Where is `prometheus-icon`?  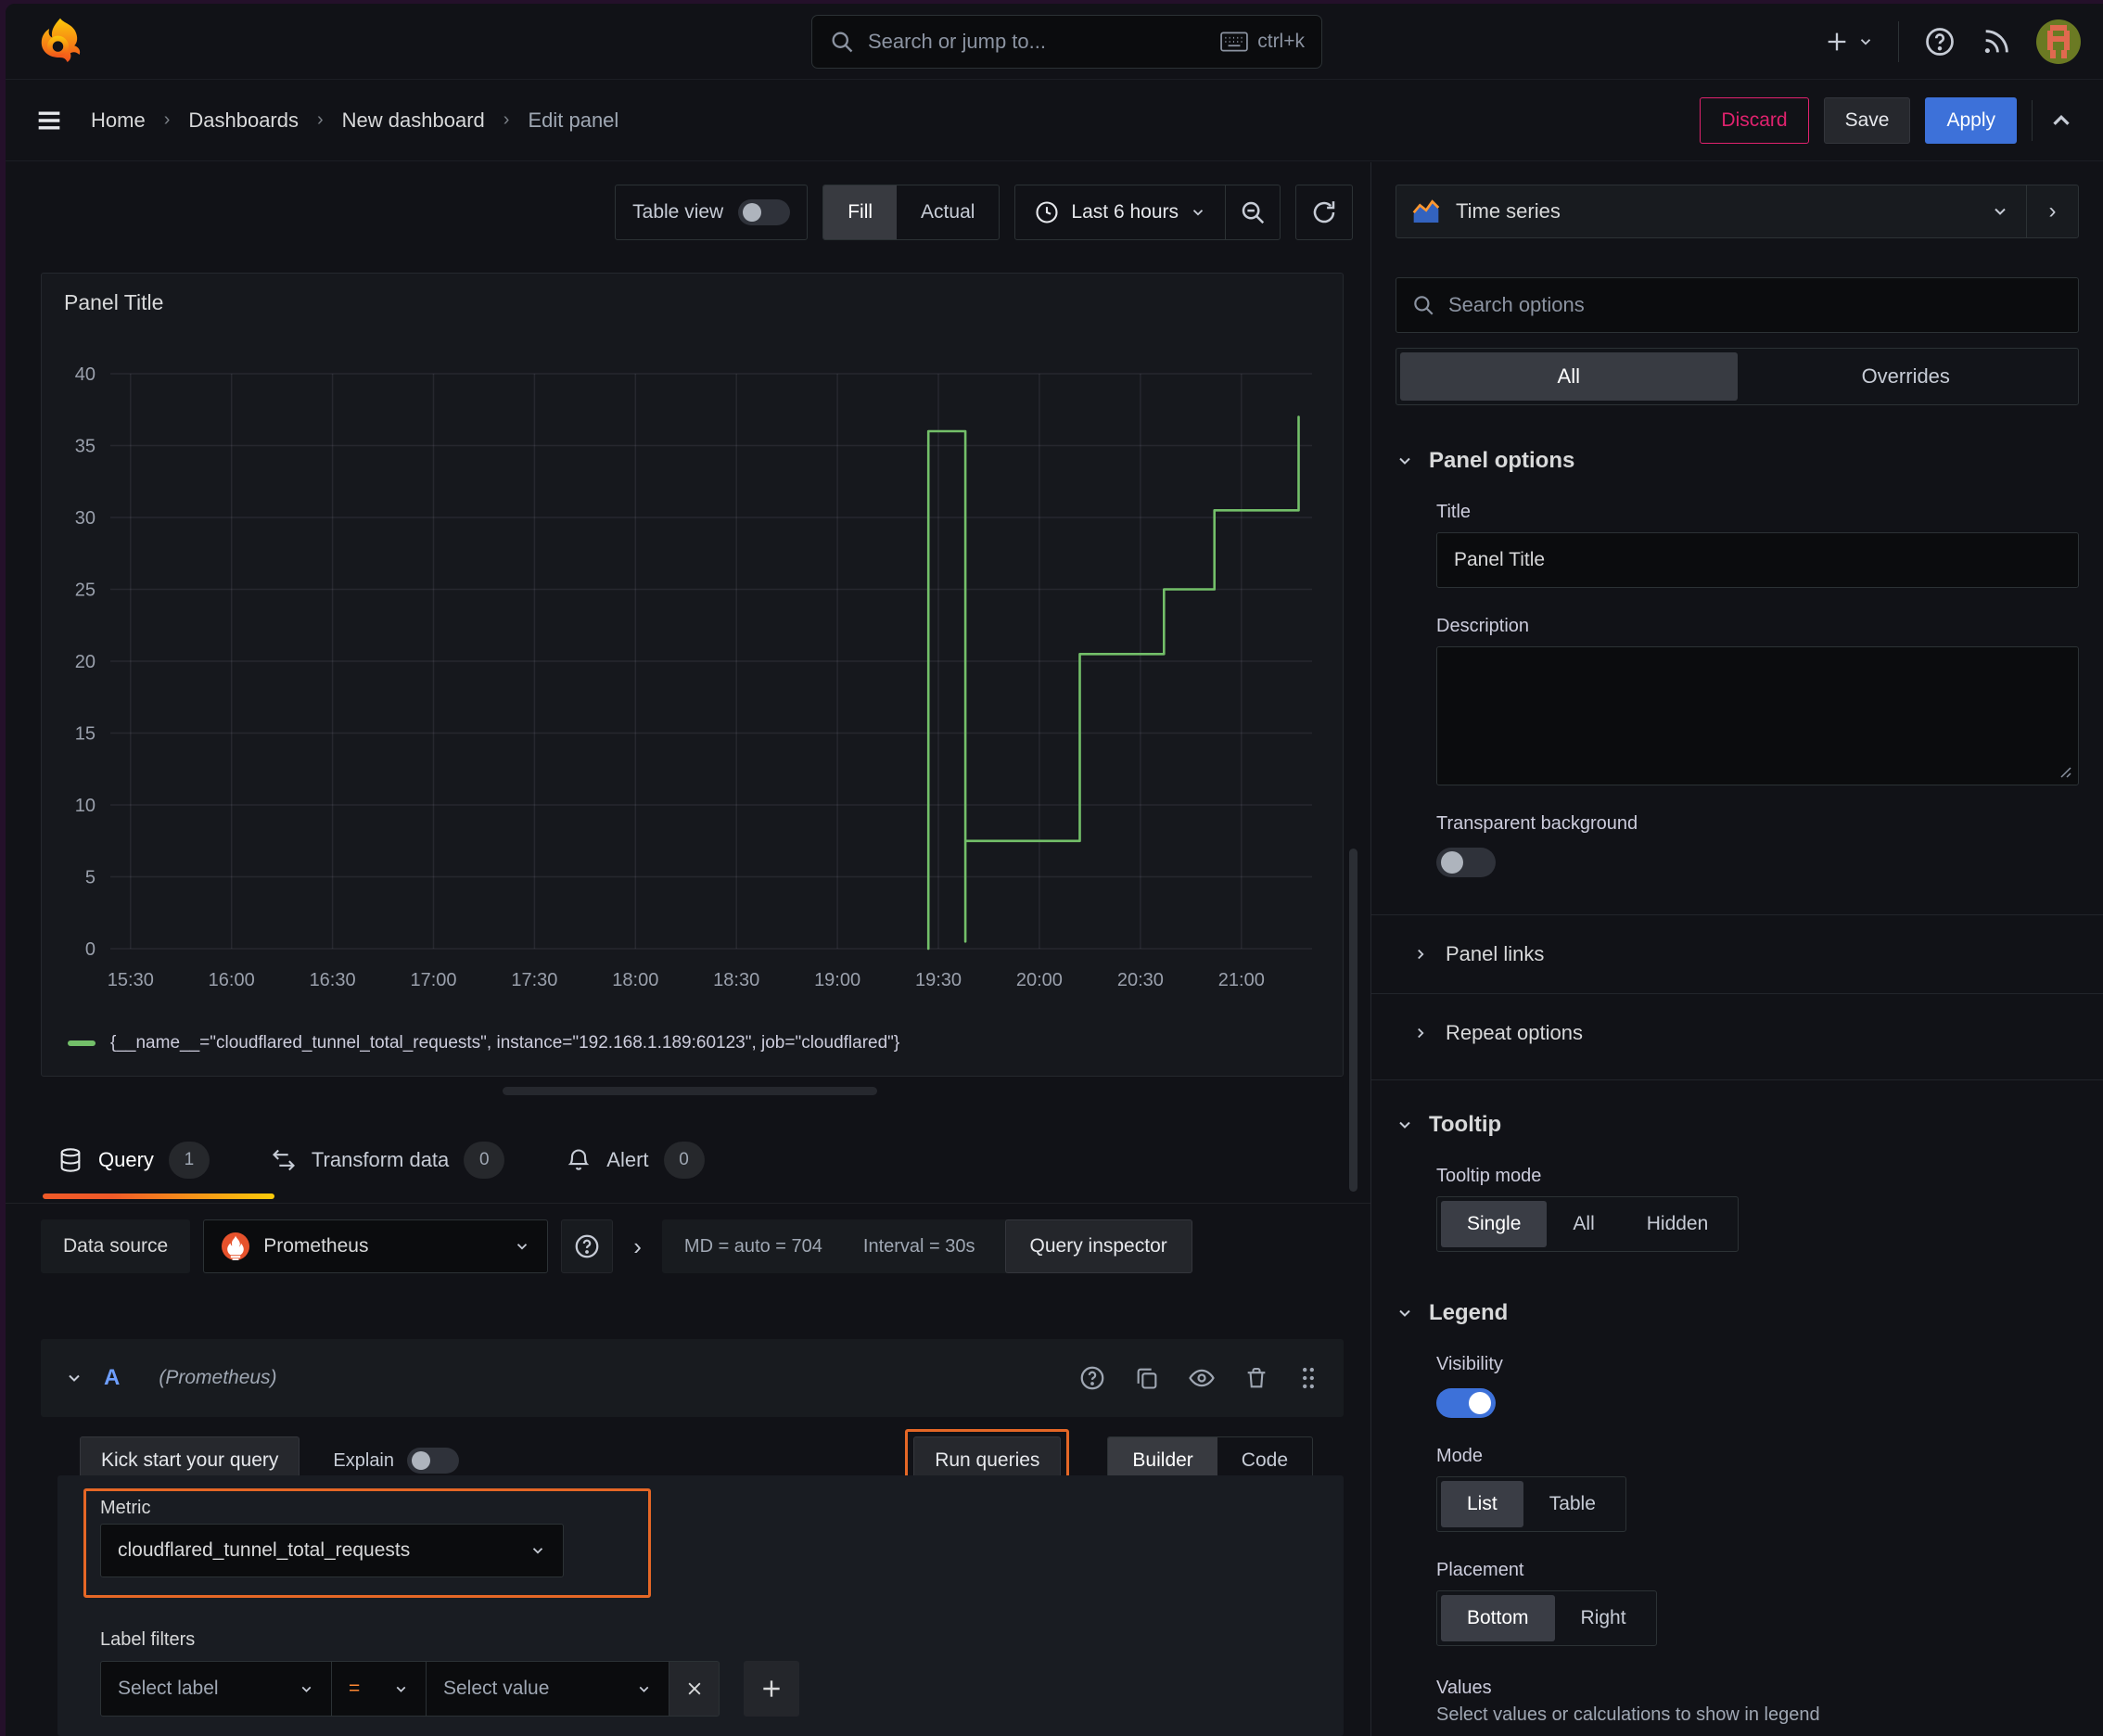 prometheus-icon is located at coordinates (236, 1246).